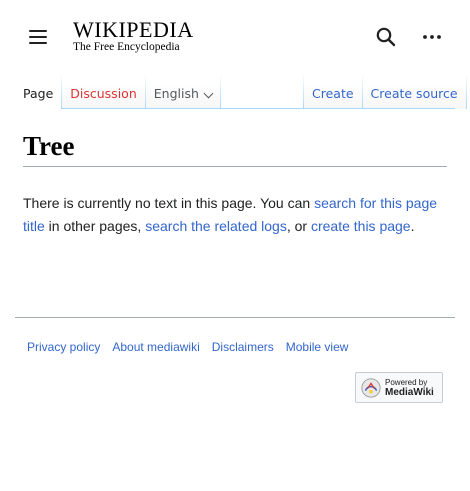 This screenshot has height=491, width=470. Describe the element at coordinates (63, 347) in the screenshot. I see `footer-link-privacy: Privacy policy` at that location.